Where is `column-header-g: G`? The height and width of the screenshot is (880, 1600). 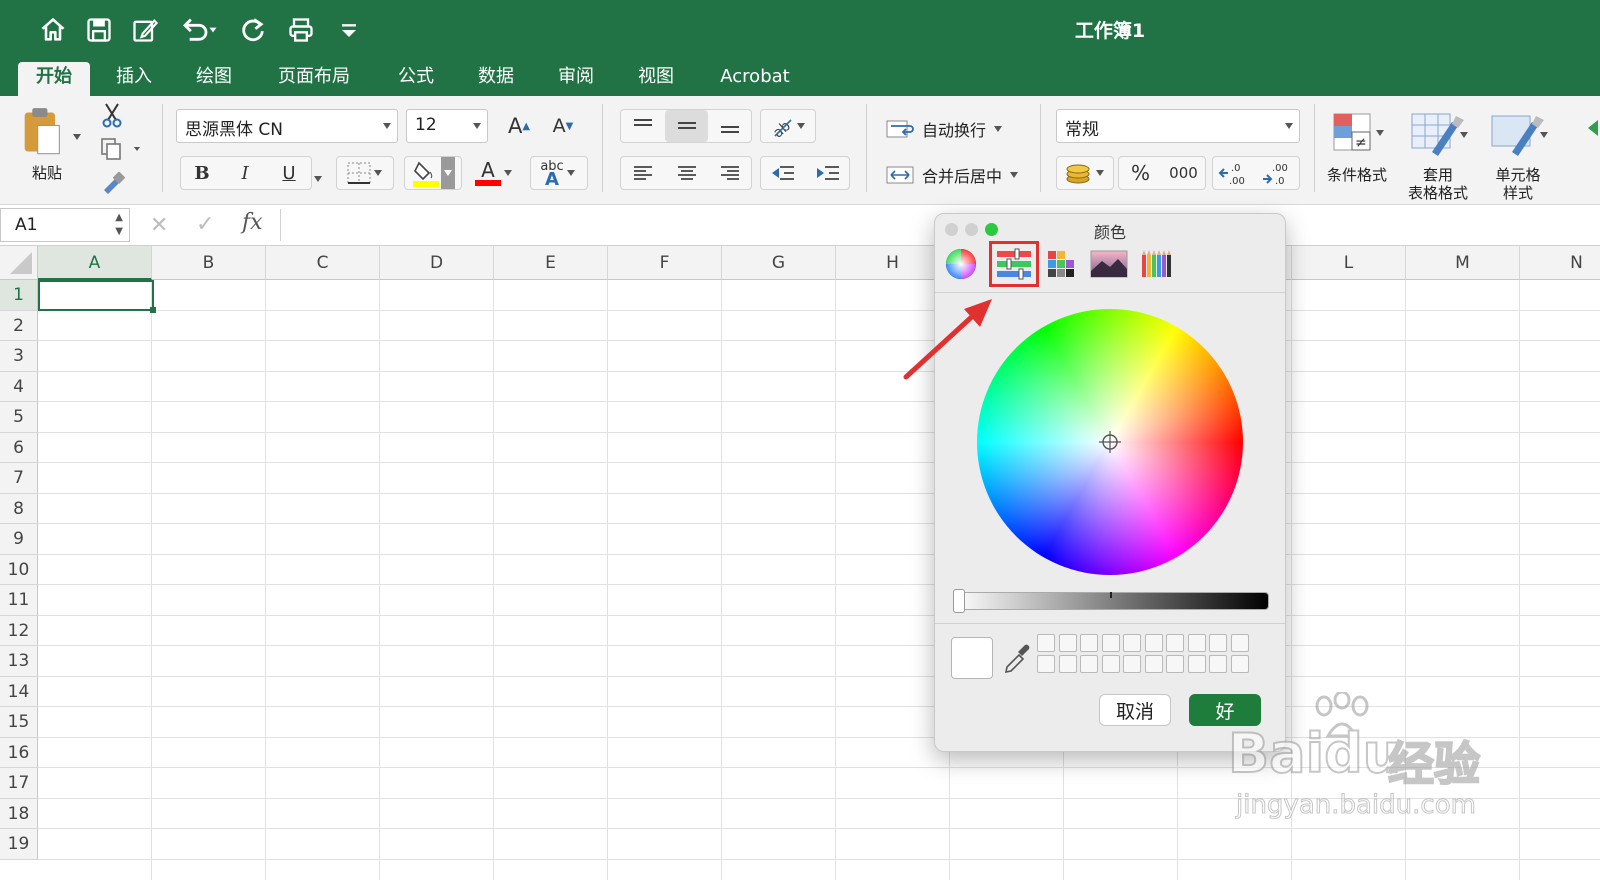 column-header-g: G is located at coordinates (779, 263).